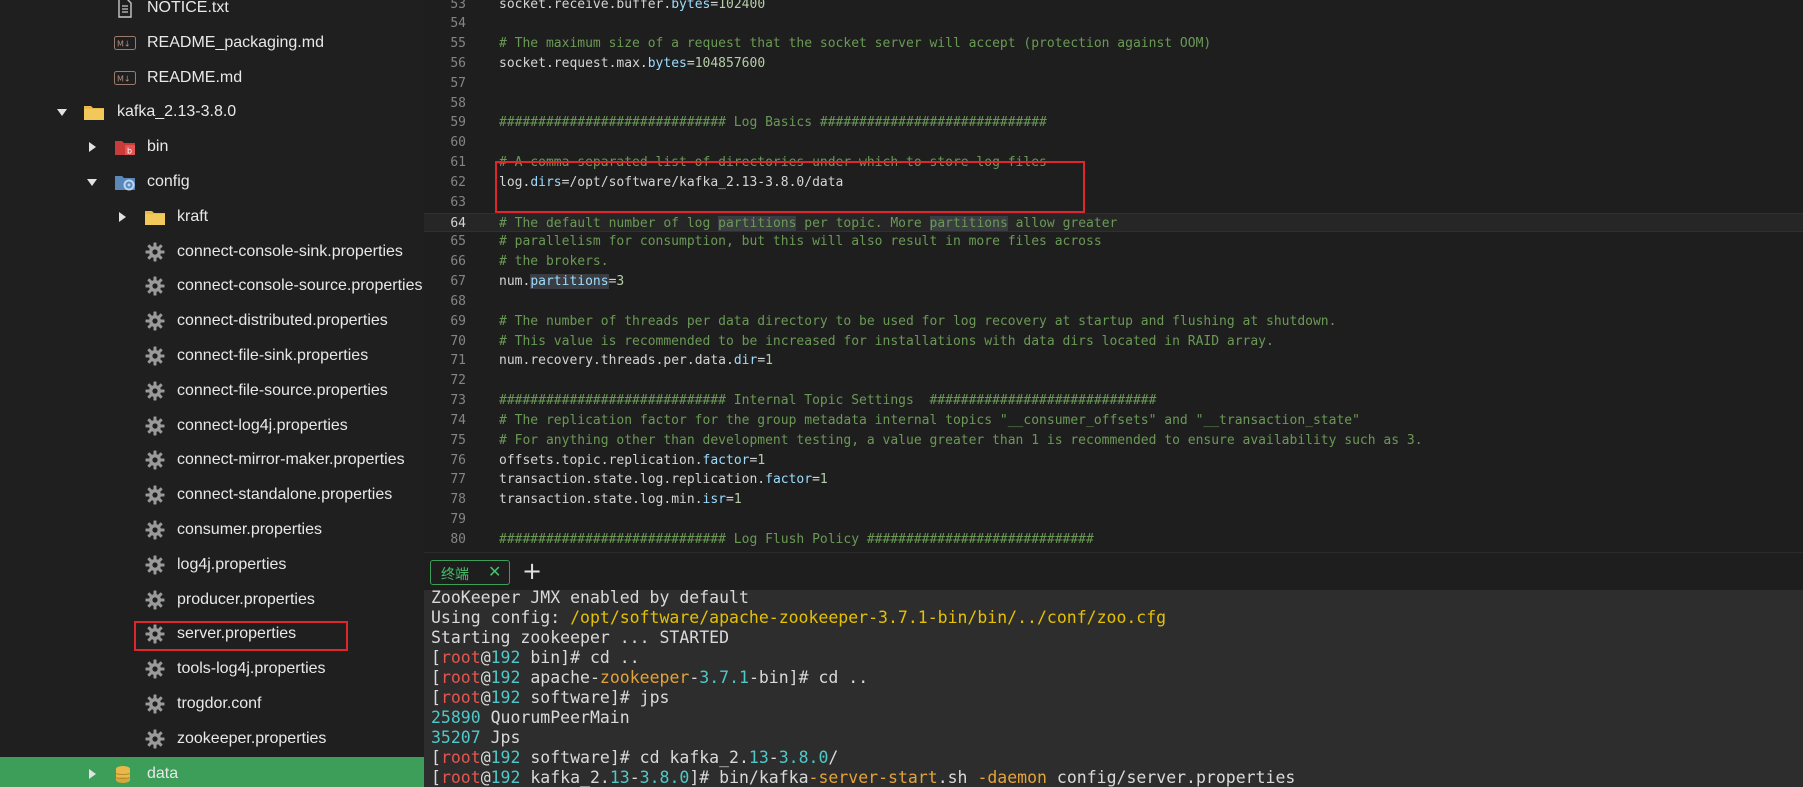 This screenshot has height=787, width=1803. What do you see at coordinates (212, 147) in the screenshot?
I see `tree-item: b bin` at bounding box center [212, 147].